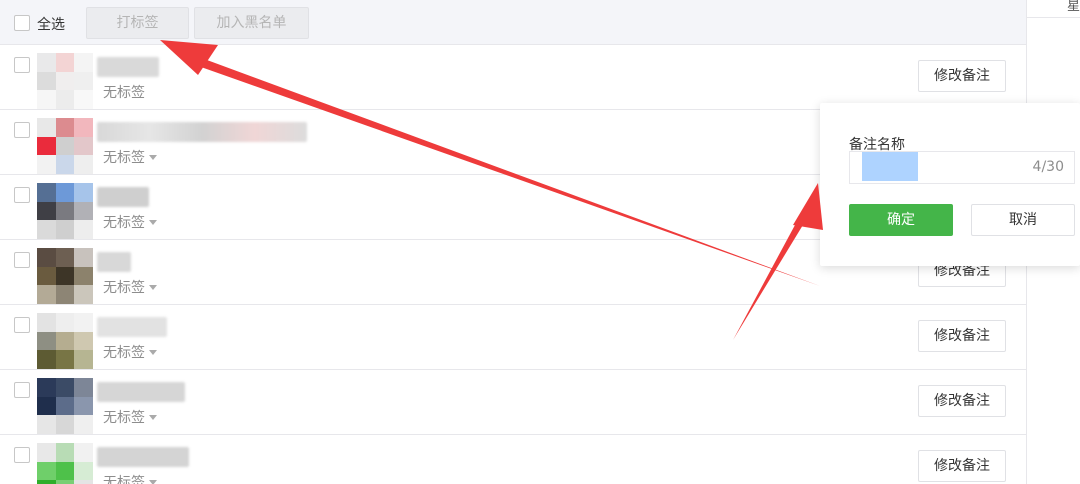 The width and height of the screenshot is (1080, 484). What do you see at coordinates (1073, 7) in the screenshot?
I see `right-column-text: 星` at bounding box center [1073, 7].